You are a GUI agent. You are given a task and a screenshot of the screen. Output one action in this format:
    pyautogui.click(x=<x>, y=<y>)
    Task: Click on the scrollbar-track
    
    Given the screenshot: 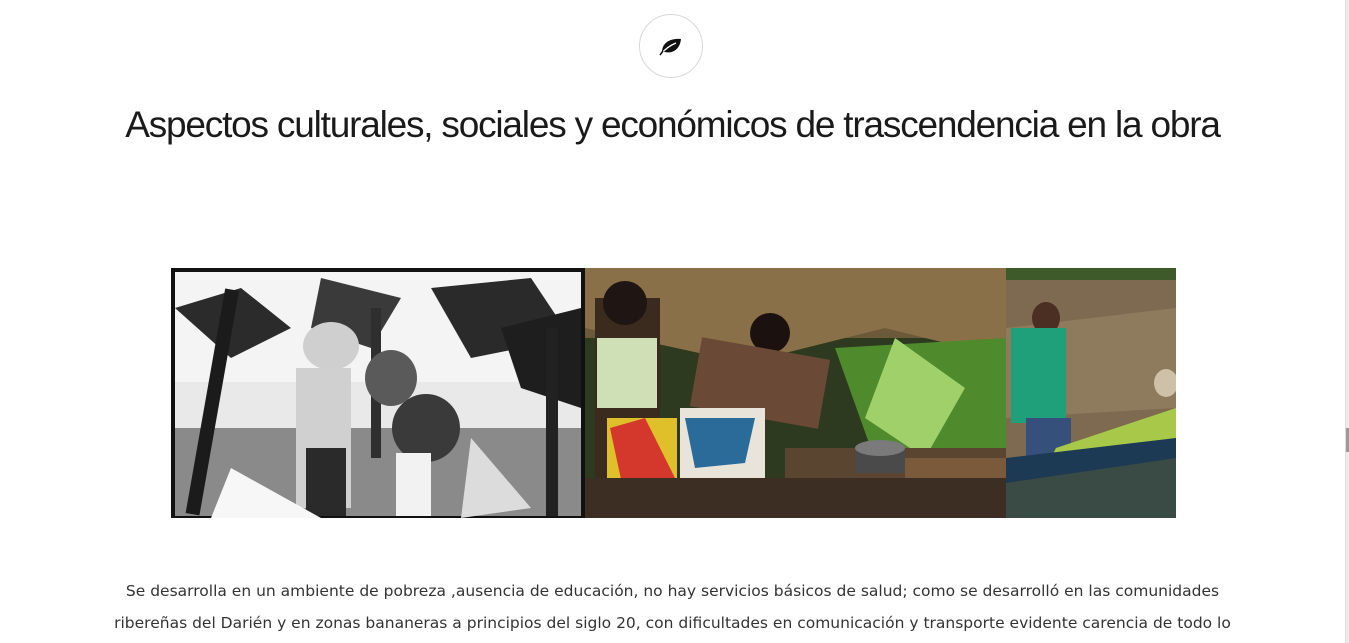 What is the action you would take?
    pyautogui.click(x=1347, y=321)
    